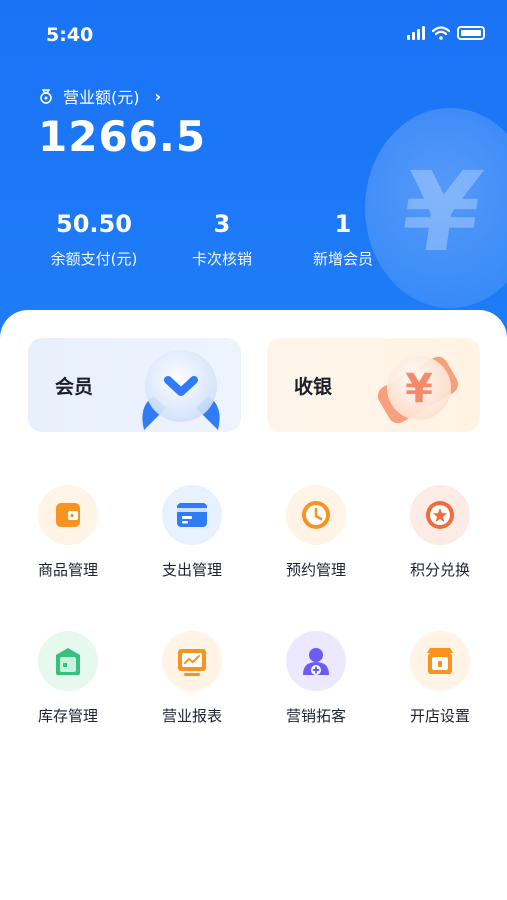 Image resolution: width=507 pixels, height=900 pixels. Describe the element at coordinates (67, 570) in the screenshot. I see `grid-item-label: 商品管理` at that location.